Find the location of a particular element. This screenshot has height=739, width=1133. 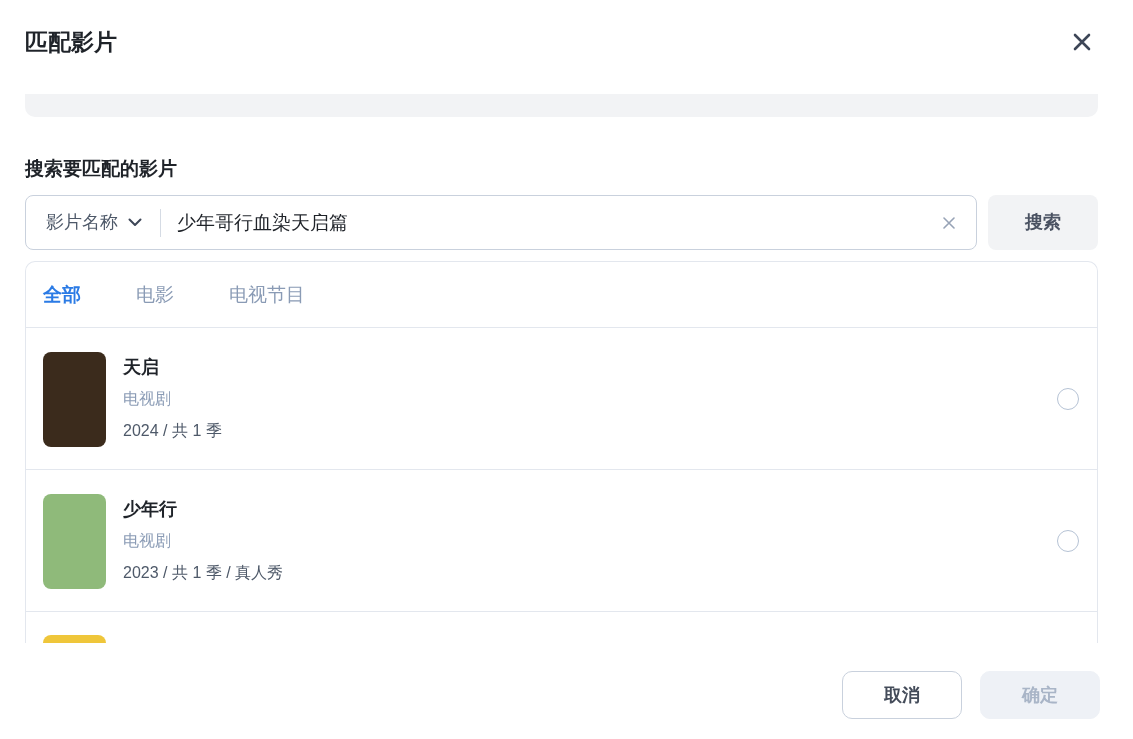

chevron-down-icon is located at coordinates (135, 222).